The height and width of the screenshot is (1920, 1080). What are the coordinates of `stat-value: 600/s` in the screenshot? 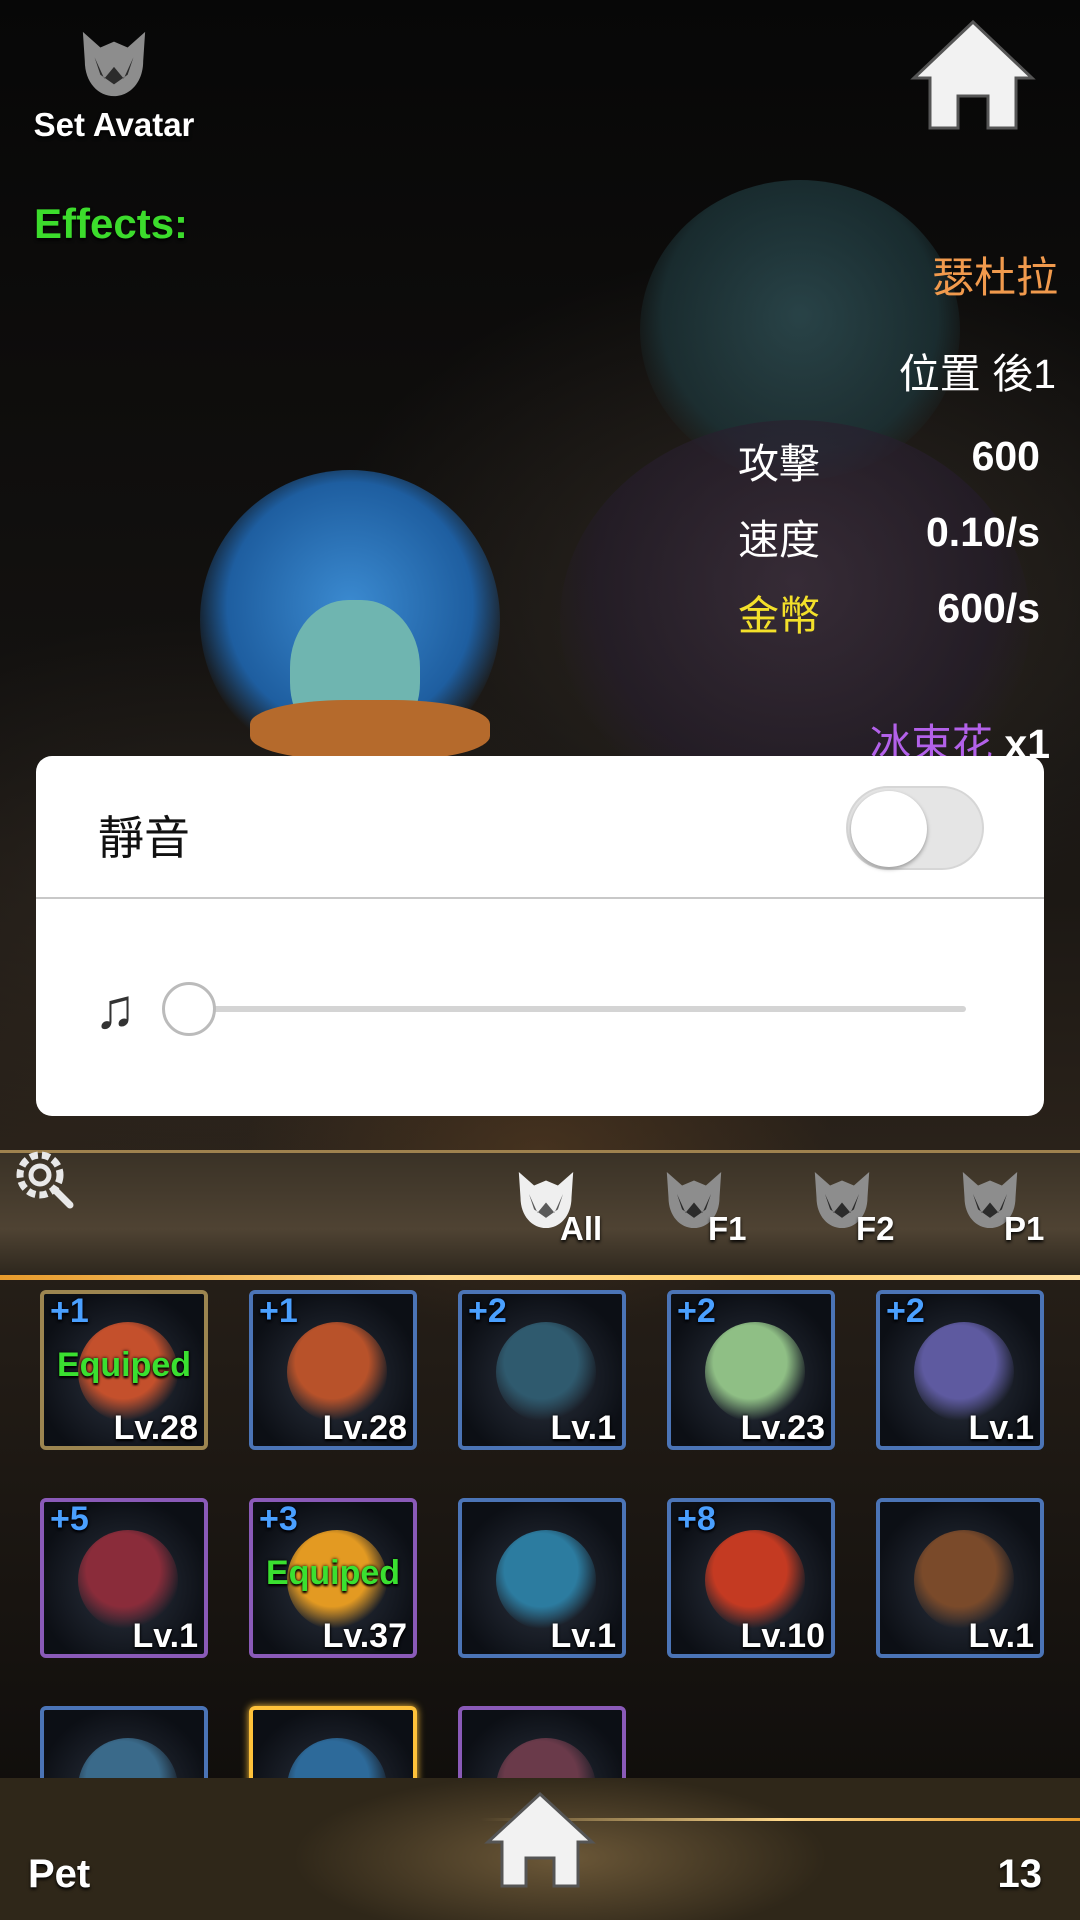 It's located at (988, 608).